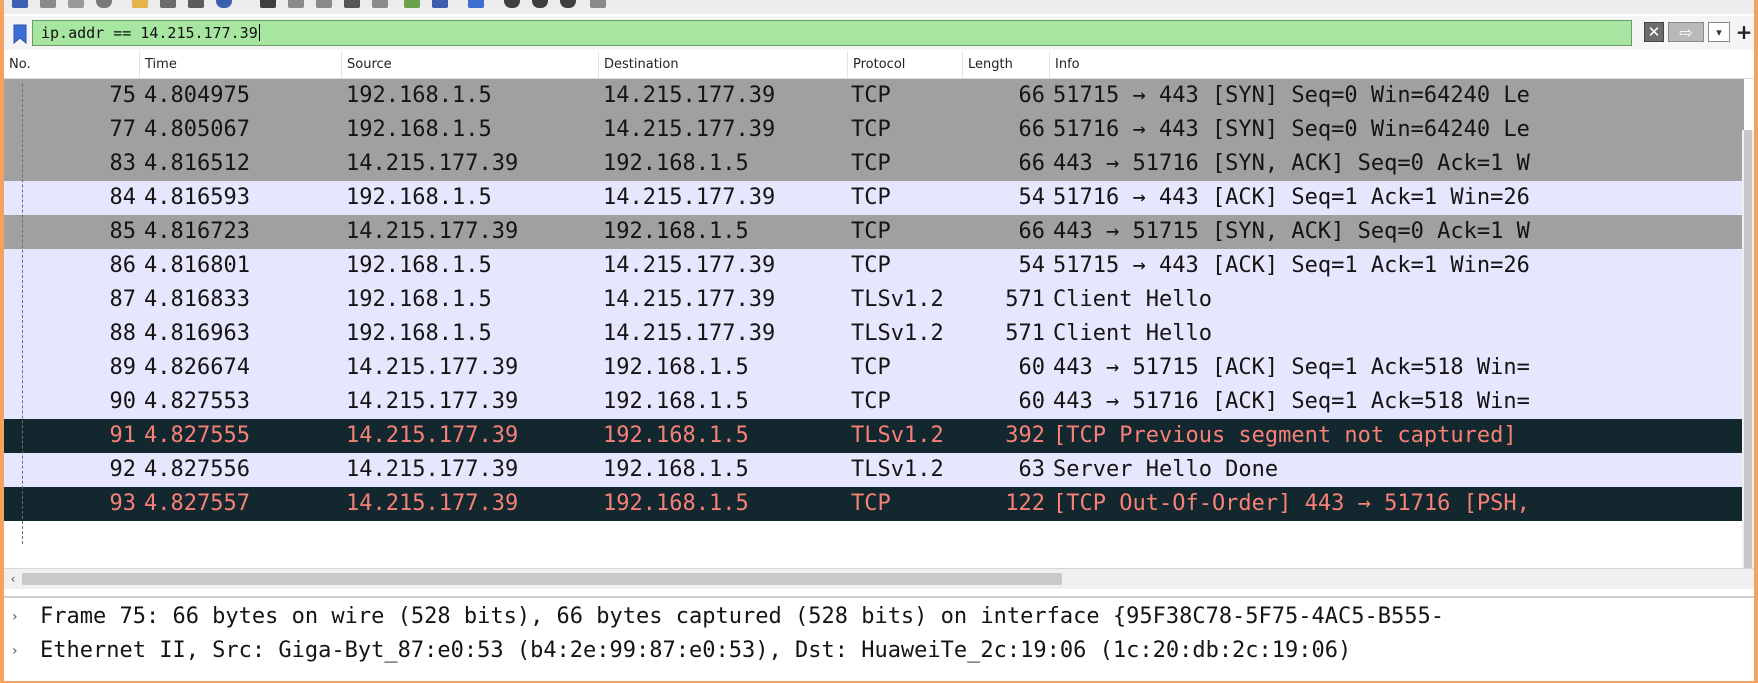 Image resolution: width=1758 pixels, height=683 pixels. I want to click on column-header-destination: Destination, so click(723, 65).